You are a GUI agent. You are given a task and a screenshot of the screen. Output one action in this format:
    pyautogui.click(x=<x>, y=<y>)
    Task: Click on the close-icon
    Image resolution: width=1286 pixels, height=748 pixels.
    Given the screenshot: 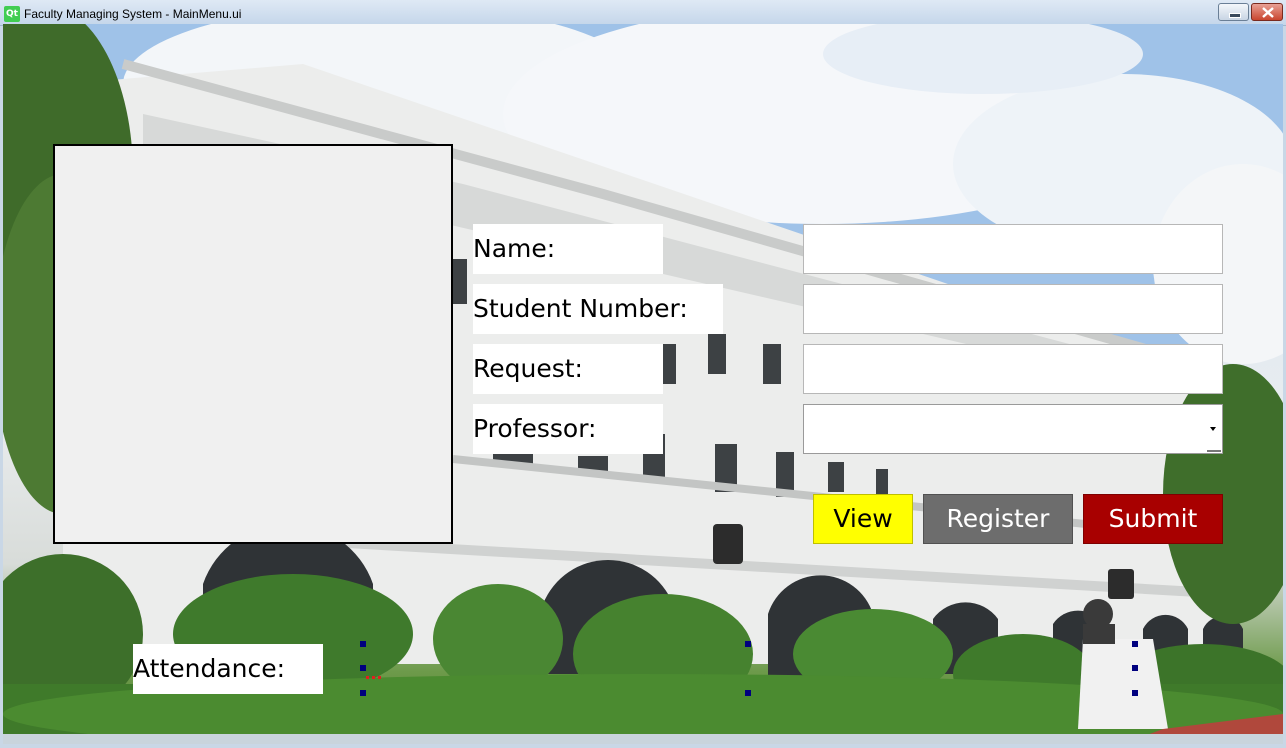 What is the action you would take?
    pyautogui.click(x=1268, y=12)
    